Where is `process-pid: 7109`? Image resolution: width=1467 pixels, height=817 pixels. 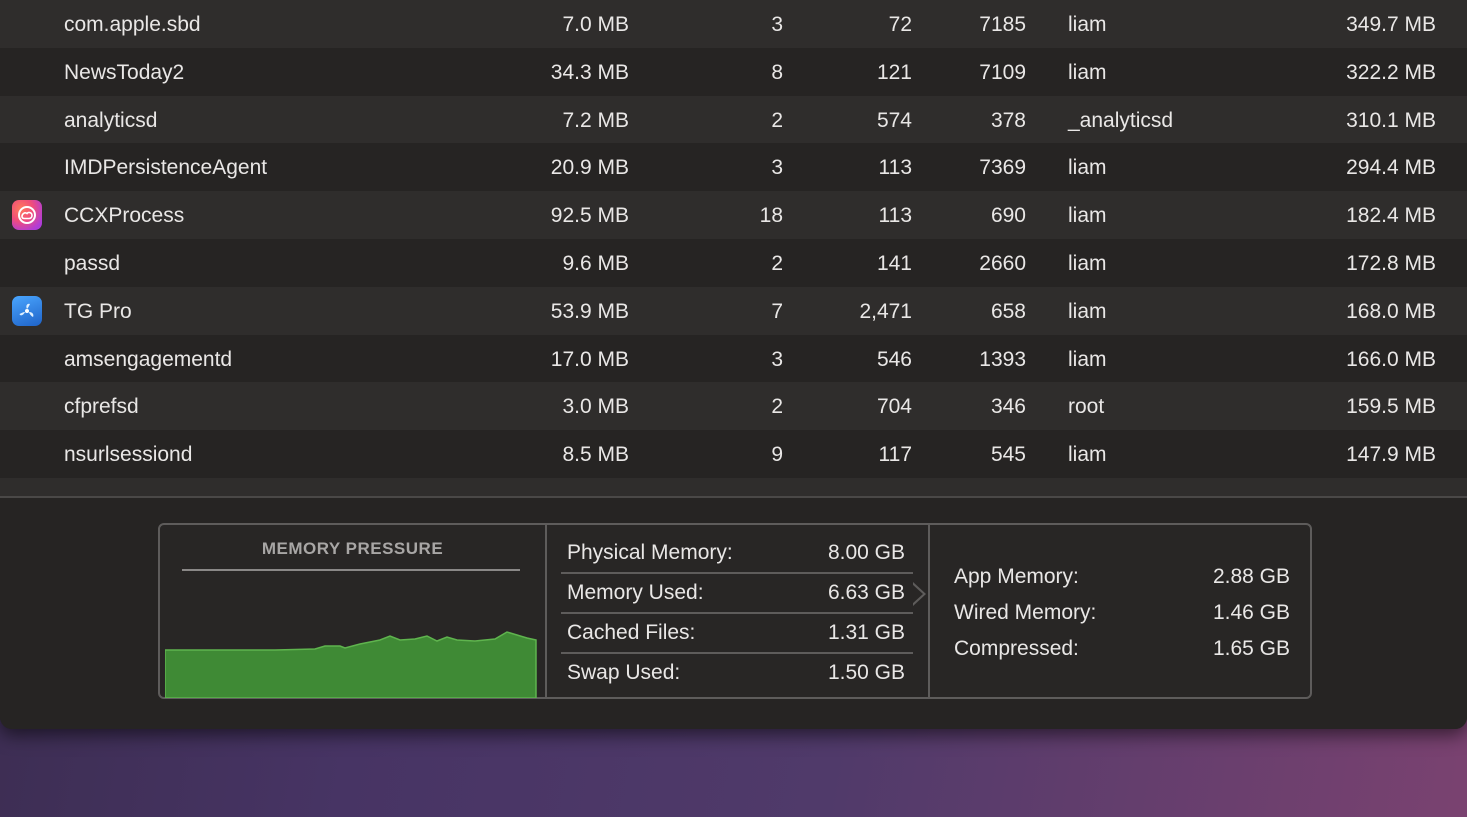 process-pid: 7109 is located at coordinates (1002, 72).